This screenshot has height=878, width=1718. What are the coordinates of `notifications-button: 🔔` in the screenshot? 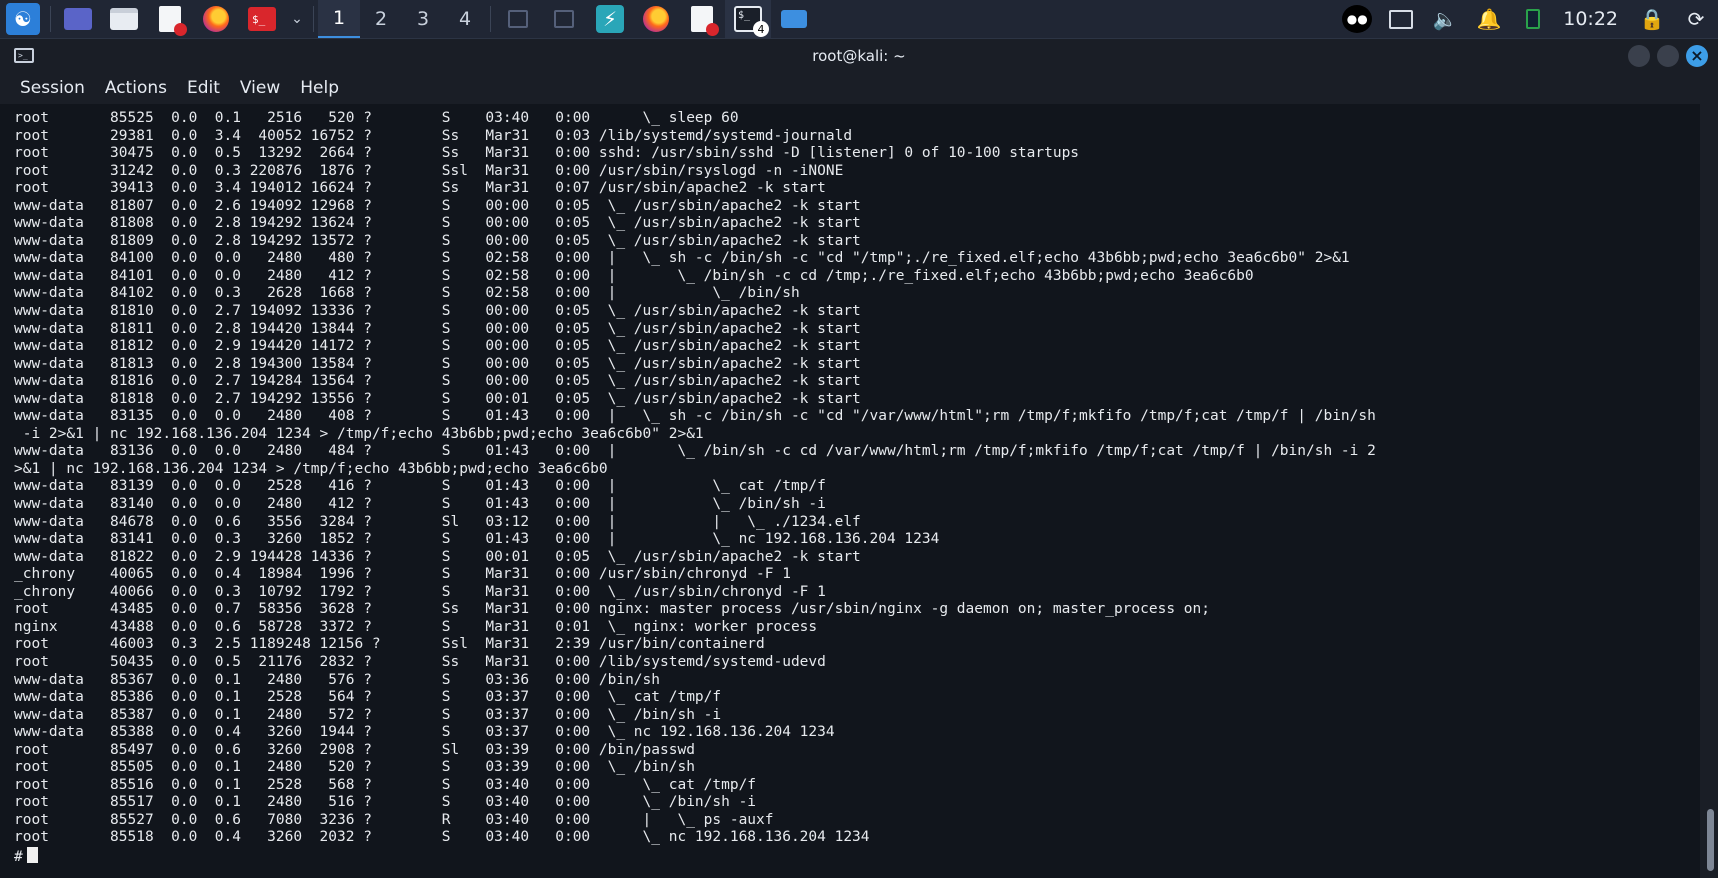 It's located at (1489, 19).